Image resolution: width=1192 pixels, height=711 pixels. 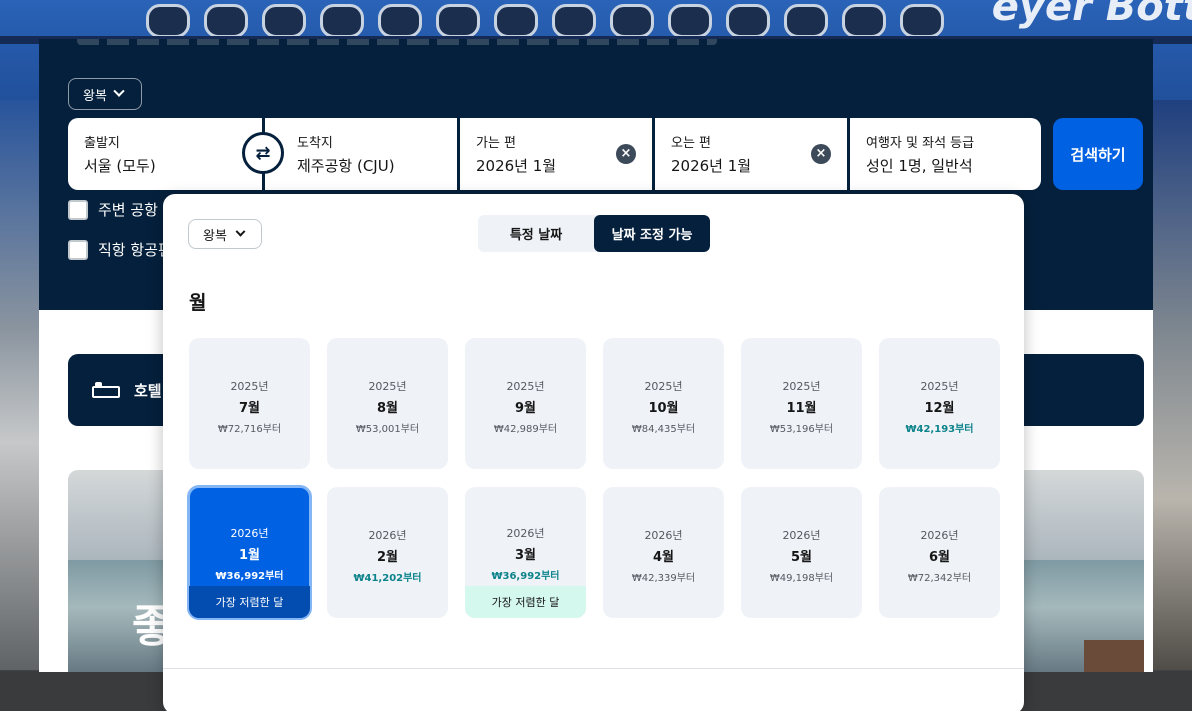 I want to click on month-tile: 2026년 2월 ₩41,202부터, so click(x=387, y=552).